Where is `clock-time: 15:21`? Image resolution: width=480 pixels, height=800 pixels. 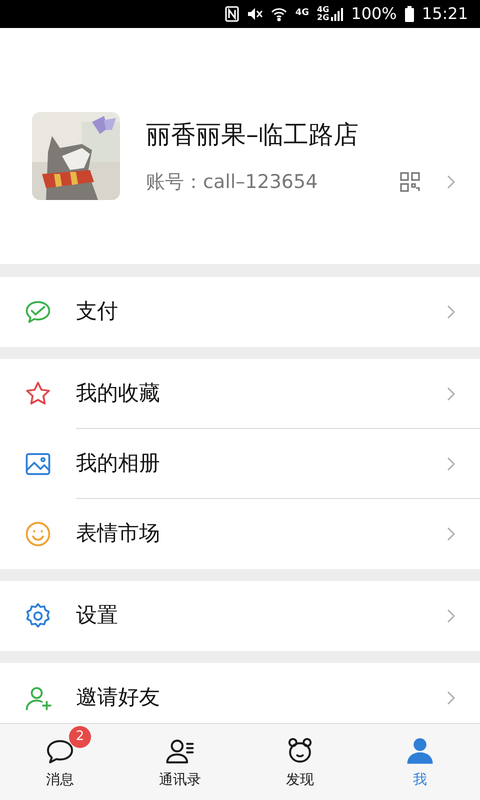 clock-time: 15:21 is located at coordinates (445, 14).